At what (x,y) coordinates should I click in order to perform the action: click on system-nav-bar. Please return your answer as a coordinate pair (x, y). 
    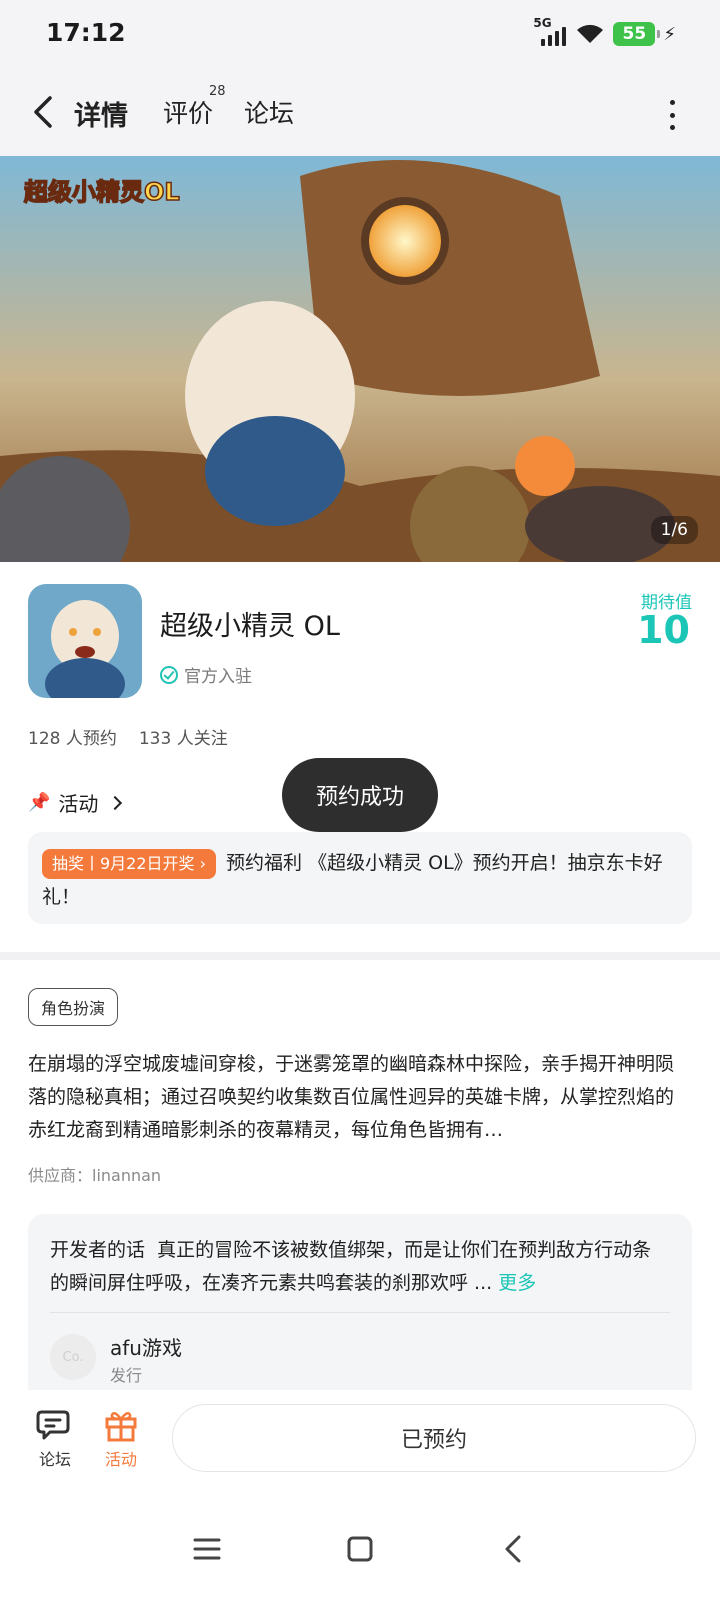
    Looking at the image, I should click on (360, 1550).